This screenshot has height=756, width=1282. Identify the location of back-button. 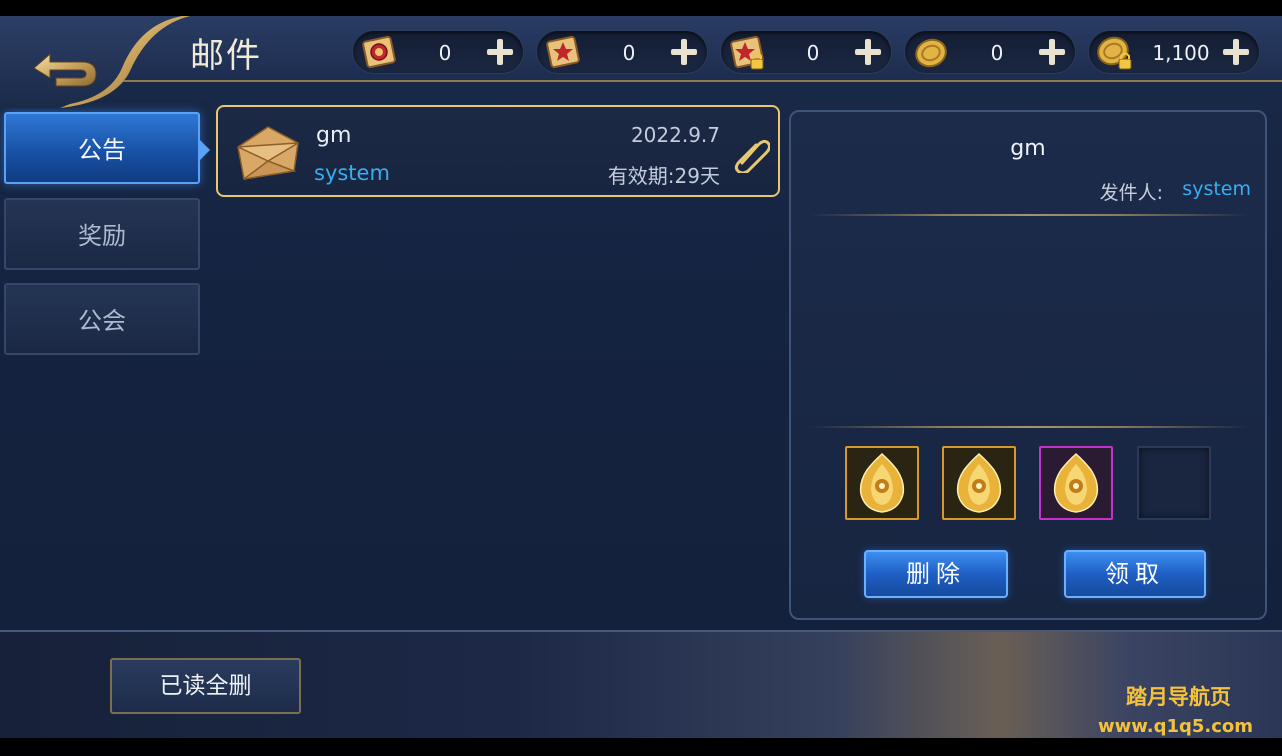
(100, 62).